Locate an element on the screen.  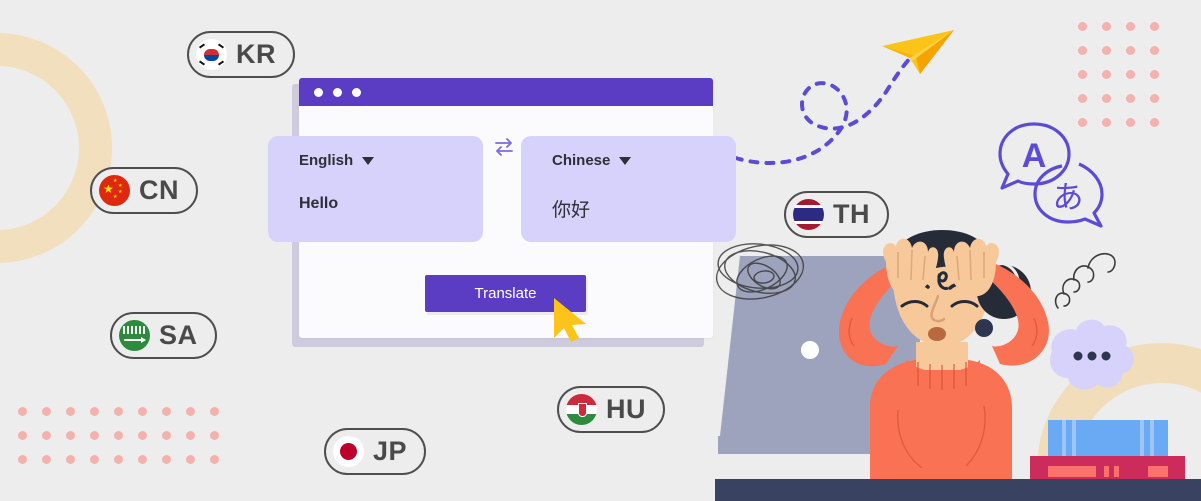
language-badge-hu: HU is located at coordinates (611, 409).